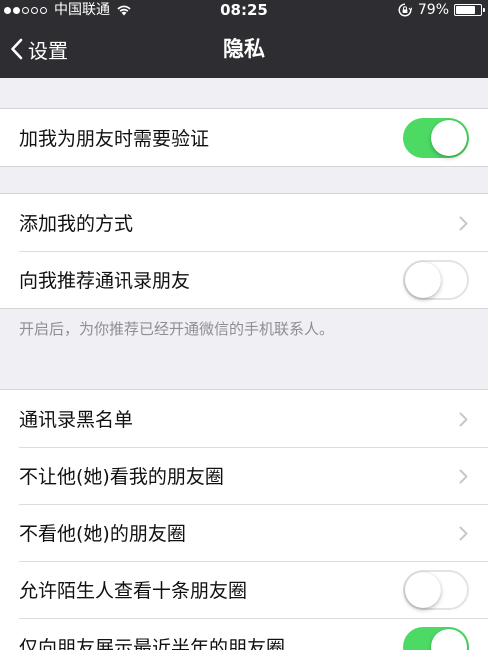 This screenshot has width=488, height=650. I want to click on recommend-contacts-toggle, so click(436, 279).